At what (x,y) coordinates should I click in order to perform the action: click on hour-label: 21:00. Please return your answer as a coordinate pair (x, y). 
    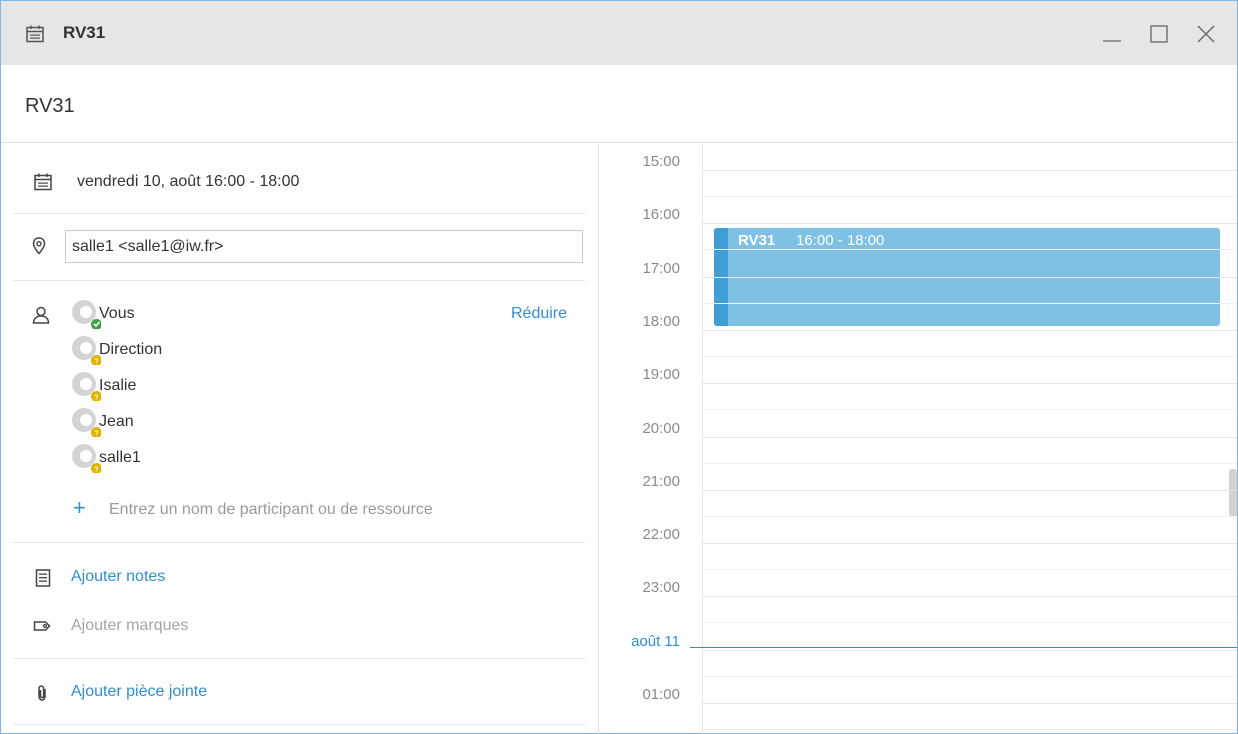
    Looking at the image, I should click on (661, 481).